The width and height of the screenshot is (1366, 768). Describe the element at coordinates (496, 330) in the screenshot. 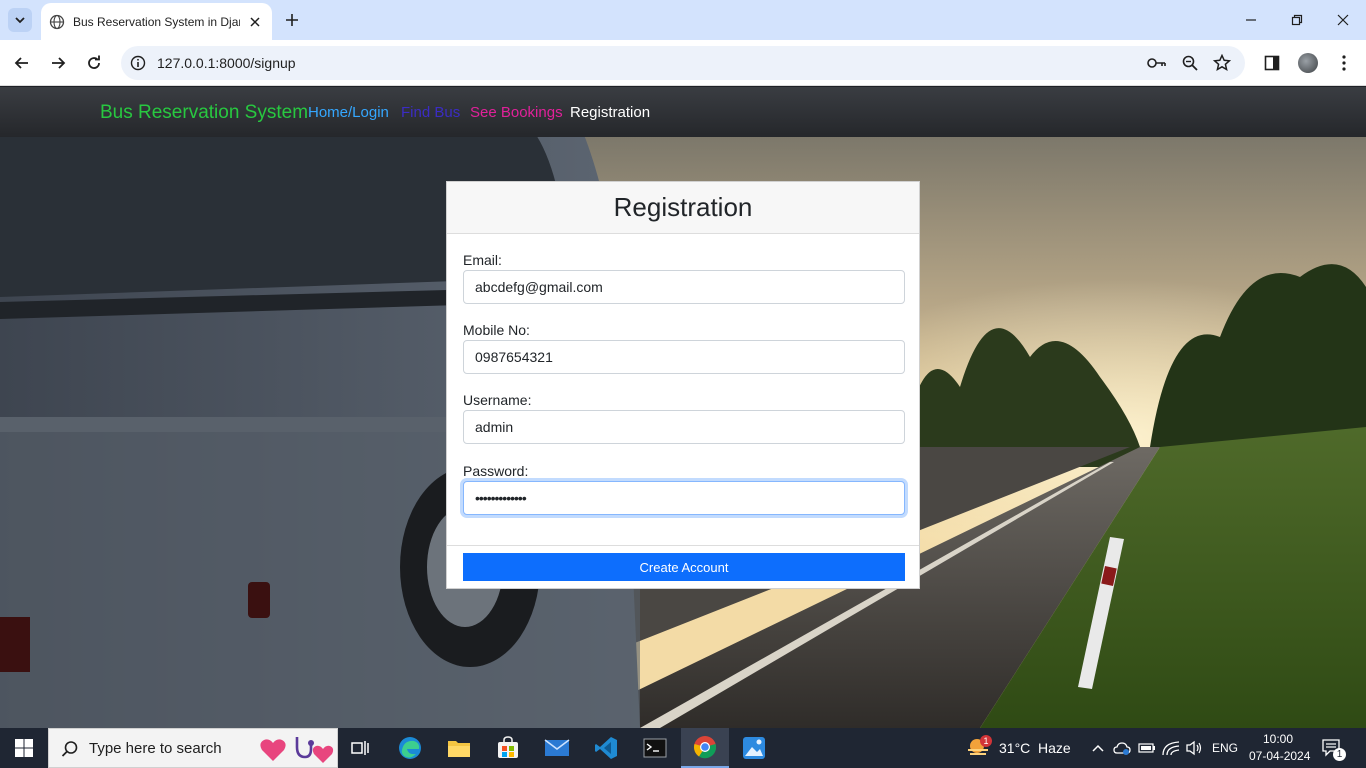

I see `mobile-label: Mobile No:` at that location.